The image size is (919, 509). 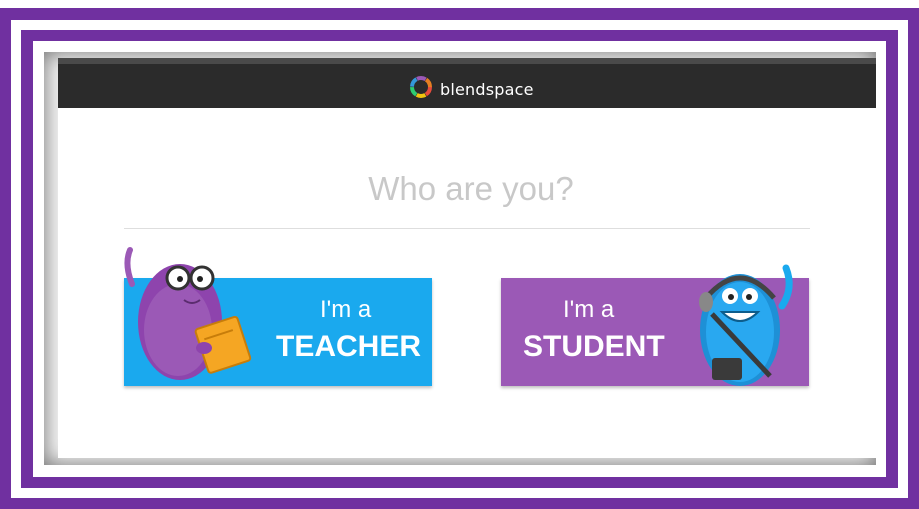 What do you see at coordinates (742, 325) in the screenshot?
I see `student-character-icon` at bounding box center [742, 325].